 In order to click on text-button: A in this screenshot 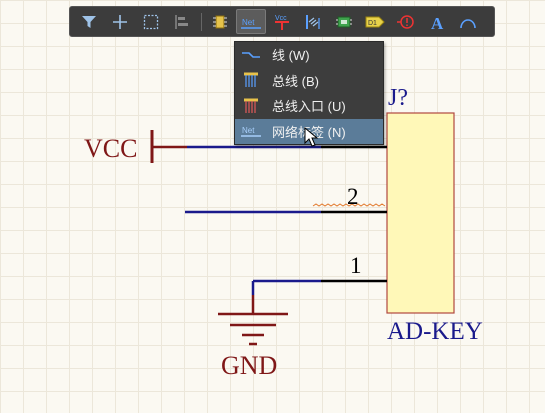, I will do `click(437, 21)`.